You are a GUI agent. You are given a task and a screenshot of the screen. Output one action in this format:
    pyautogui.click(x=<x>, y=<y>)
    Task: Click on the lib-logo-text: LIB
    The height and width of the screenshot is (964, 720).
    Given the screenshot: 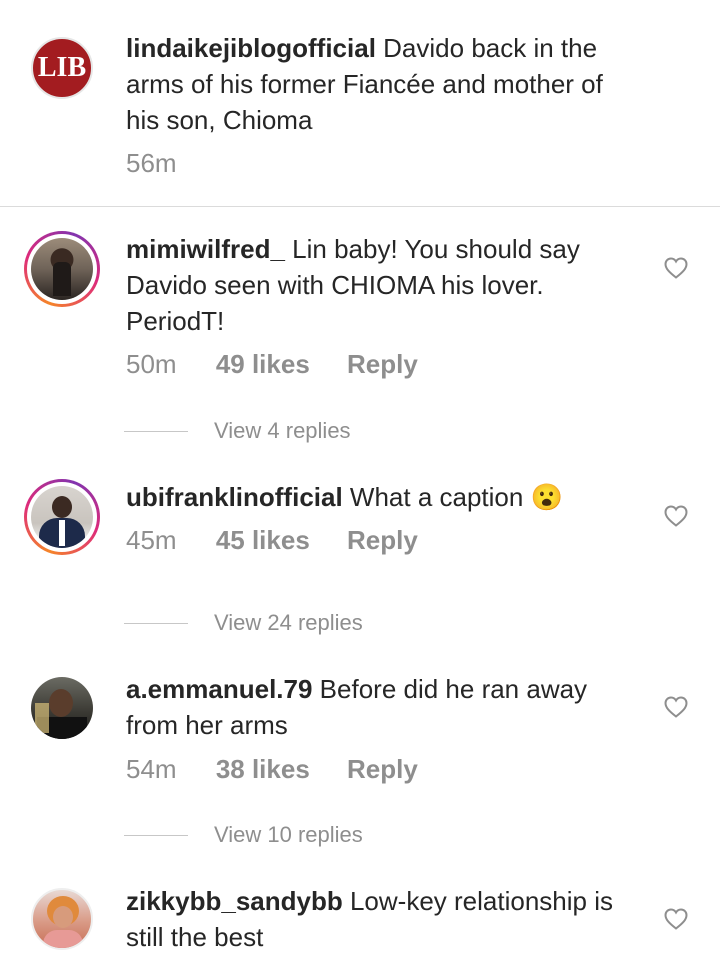 What is the action you would take?
    pyautogui.click(x=62, y=67)
    